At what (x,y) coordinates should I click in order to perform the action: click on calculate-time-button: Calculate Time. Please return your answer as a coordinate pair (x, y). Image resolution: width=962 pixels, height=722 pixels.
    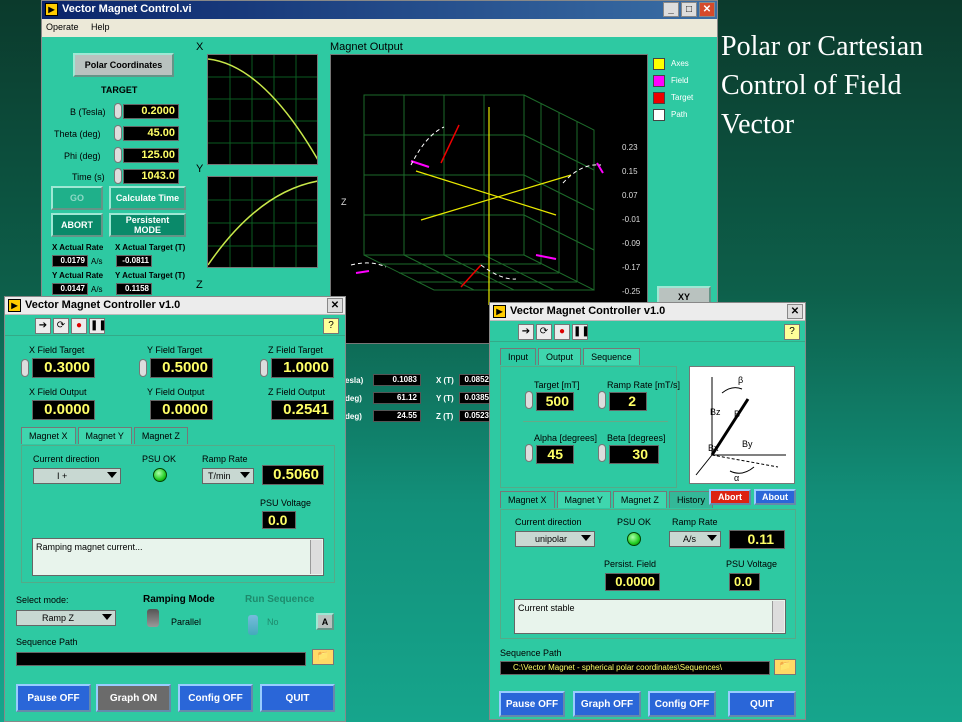
    Looking at the image, I should click on (147, 198).